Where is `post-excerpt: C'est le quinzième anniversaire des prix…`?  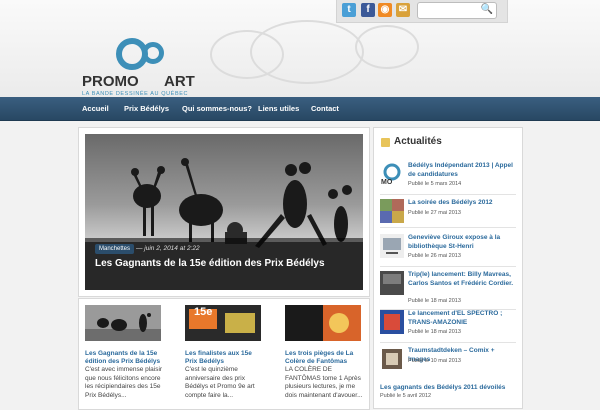 post-excerpt: C'est le quinzième anniversaire des prix… is located at coordinates (220, 382).